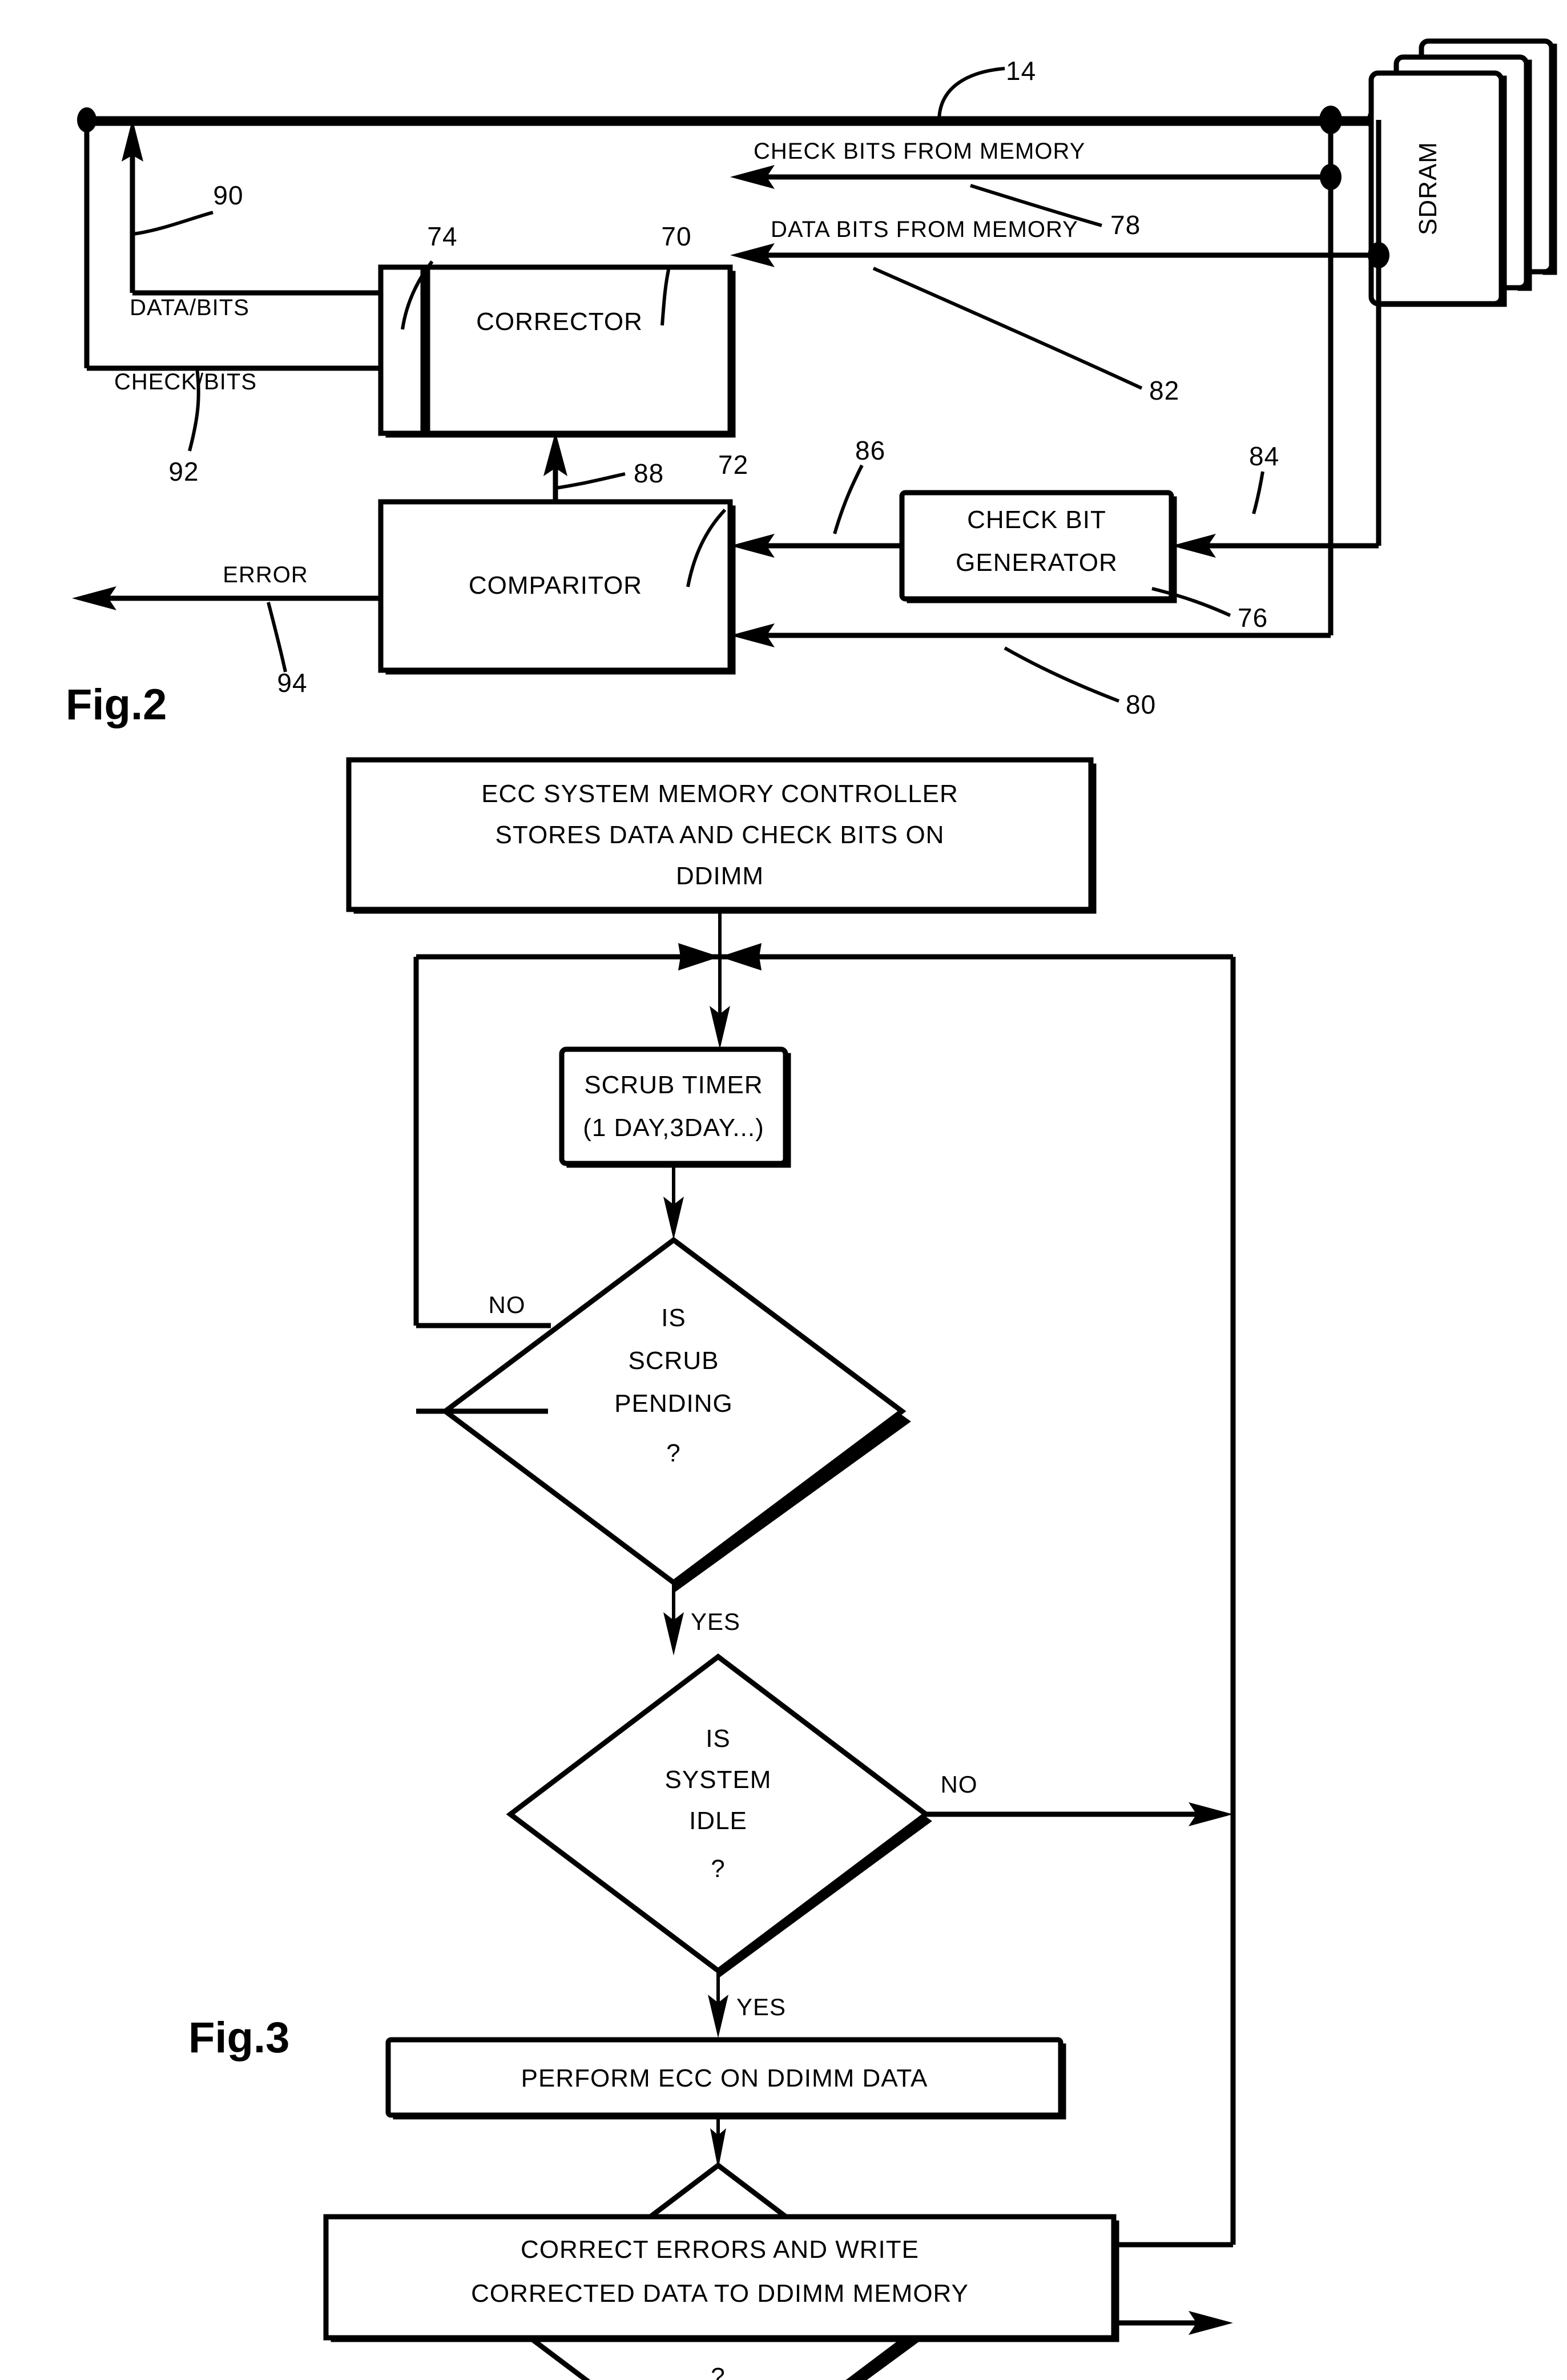 This screenshot has height=2380, width=1567. Describe the element at coordinates (1264, 456) in the screenshot. I see `ref-84: 84` at that location.